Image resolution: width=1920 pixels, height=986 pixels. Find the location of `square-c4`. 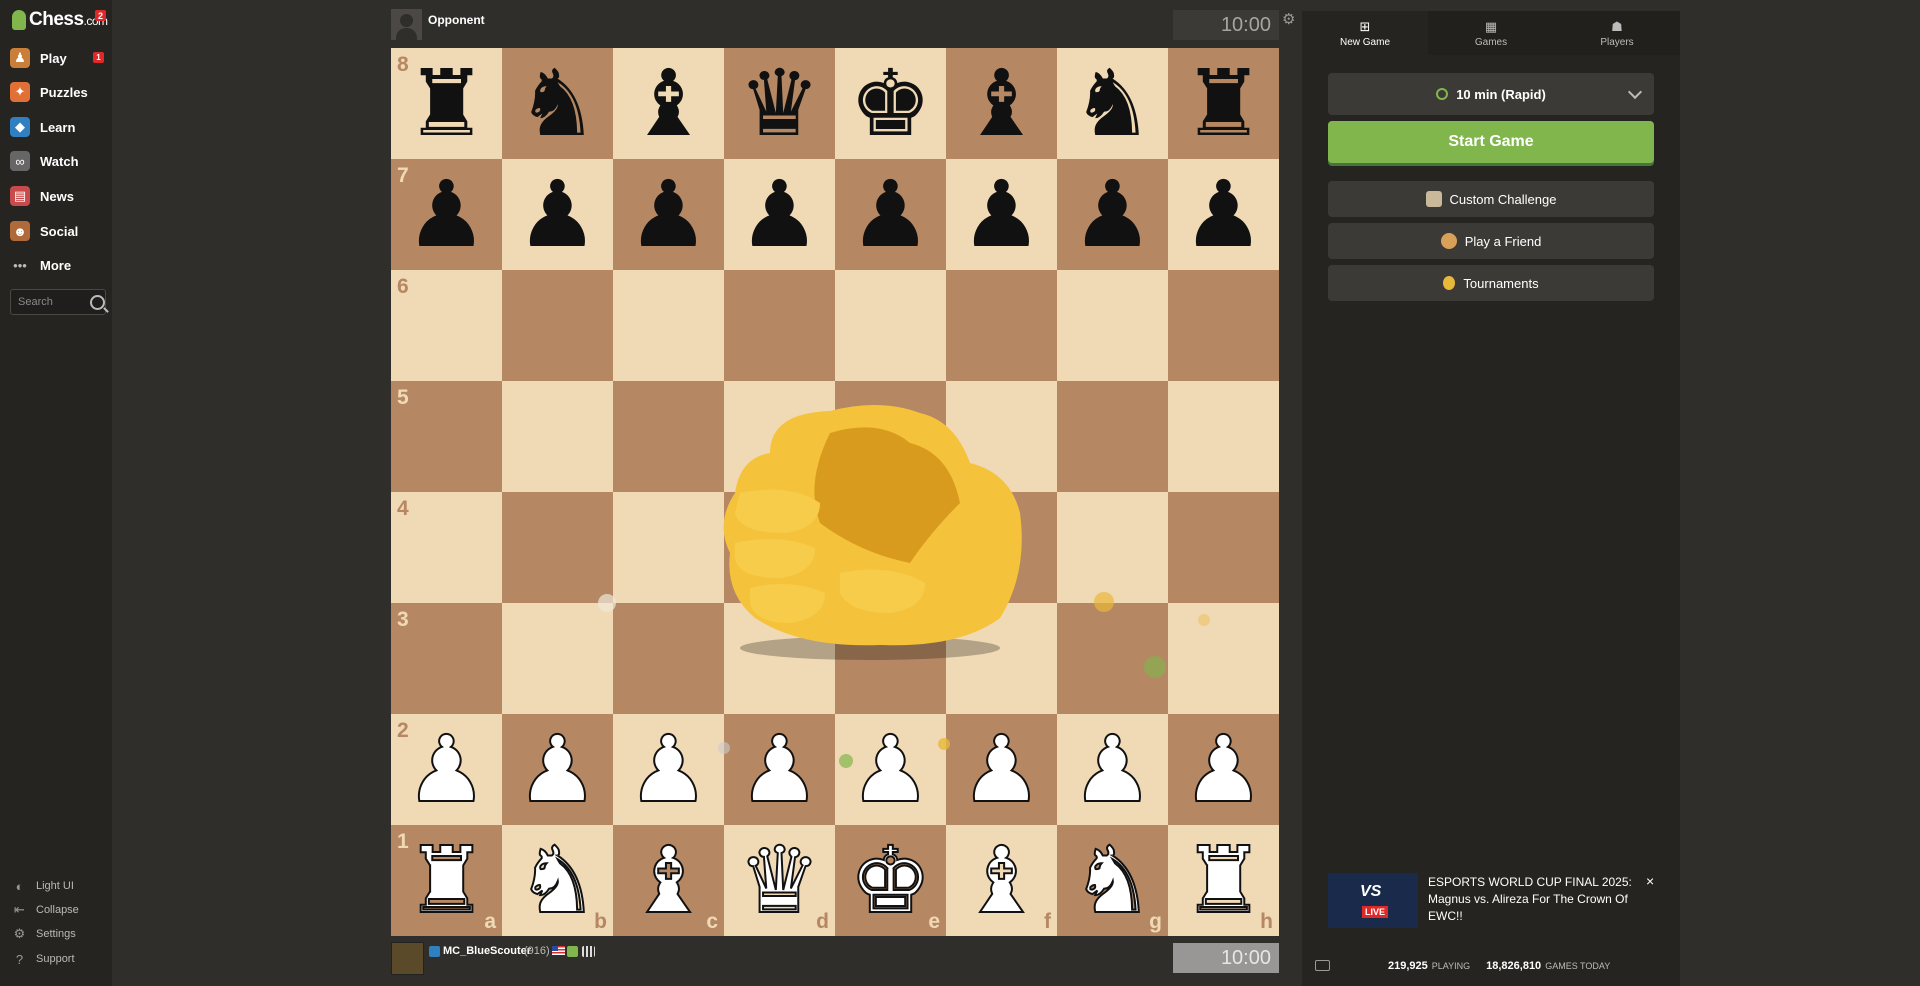

square-c4 is located at coordinates (668, 547).